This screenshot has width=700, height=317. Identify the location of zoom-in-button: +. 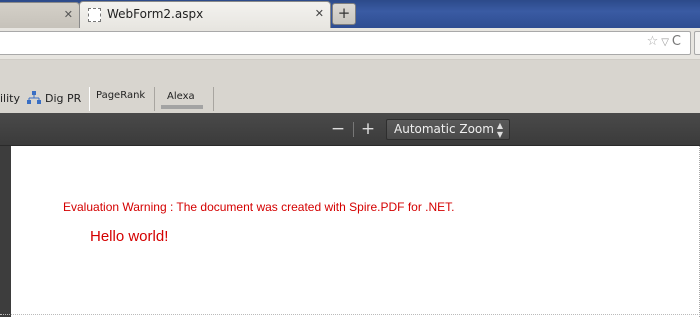
(368, 129).